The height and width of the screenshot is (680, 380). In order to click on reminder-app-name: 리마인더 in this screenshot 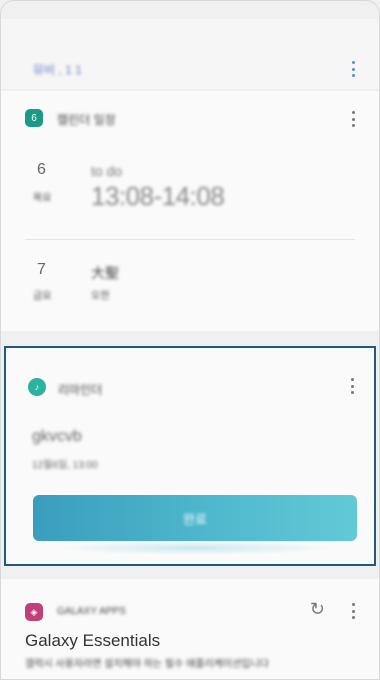, I will do `click(80, 390)`.